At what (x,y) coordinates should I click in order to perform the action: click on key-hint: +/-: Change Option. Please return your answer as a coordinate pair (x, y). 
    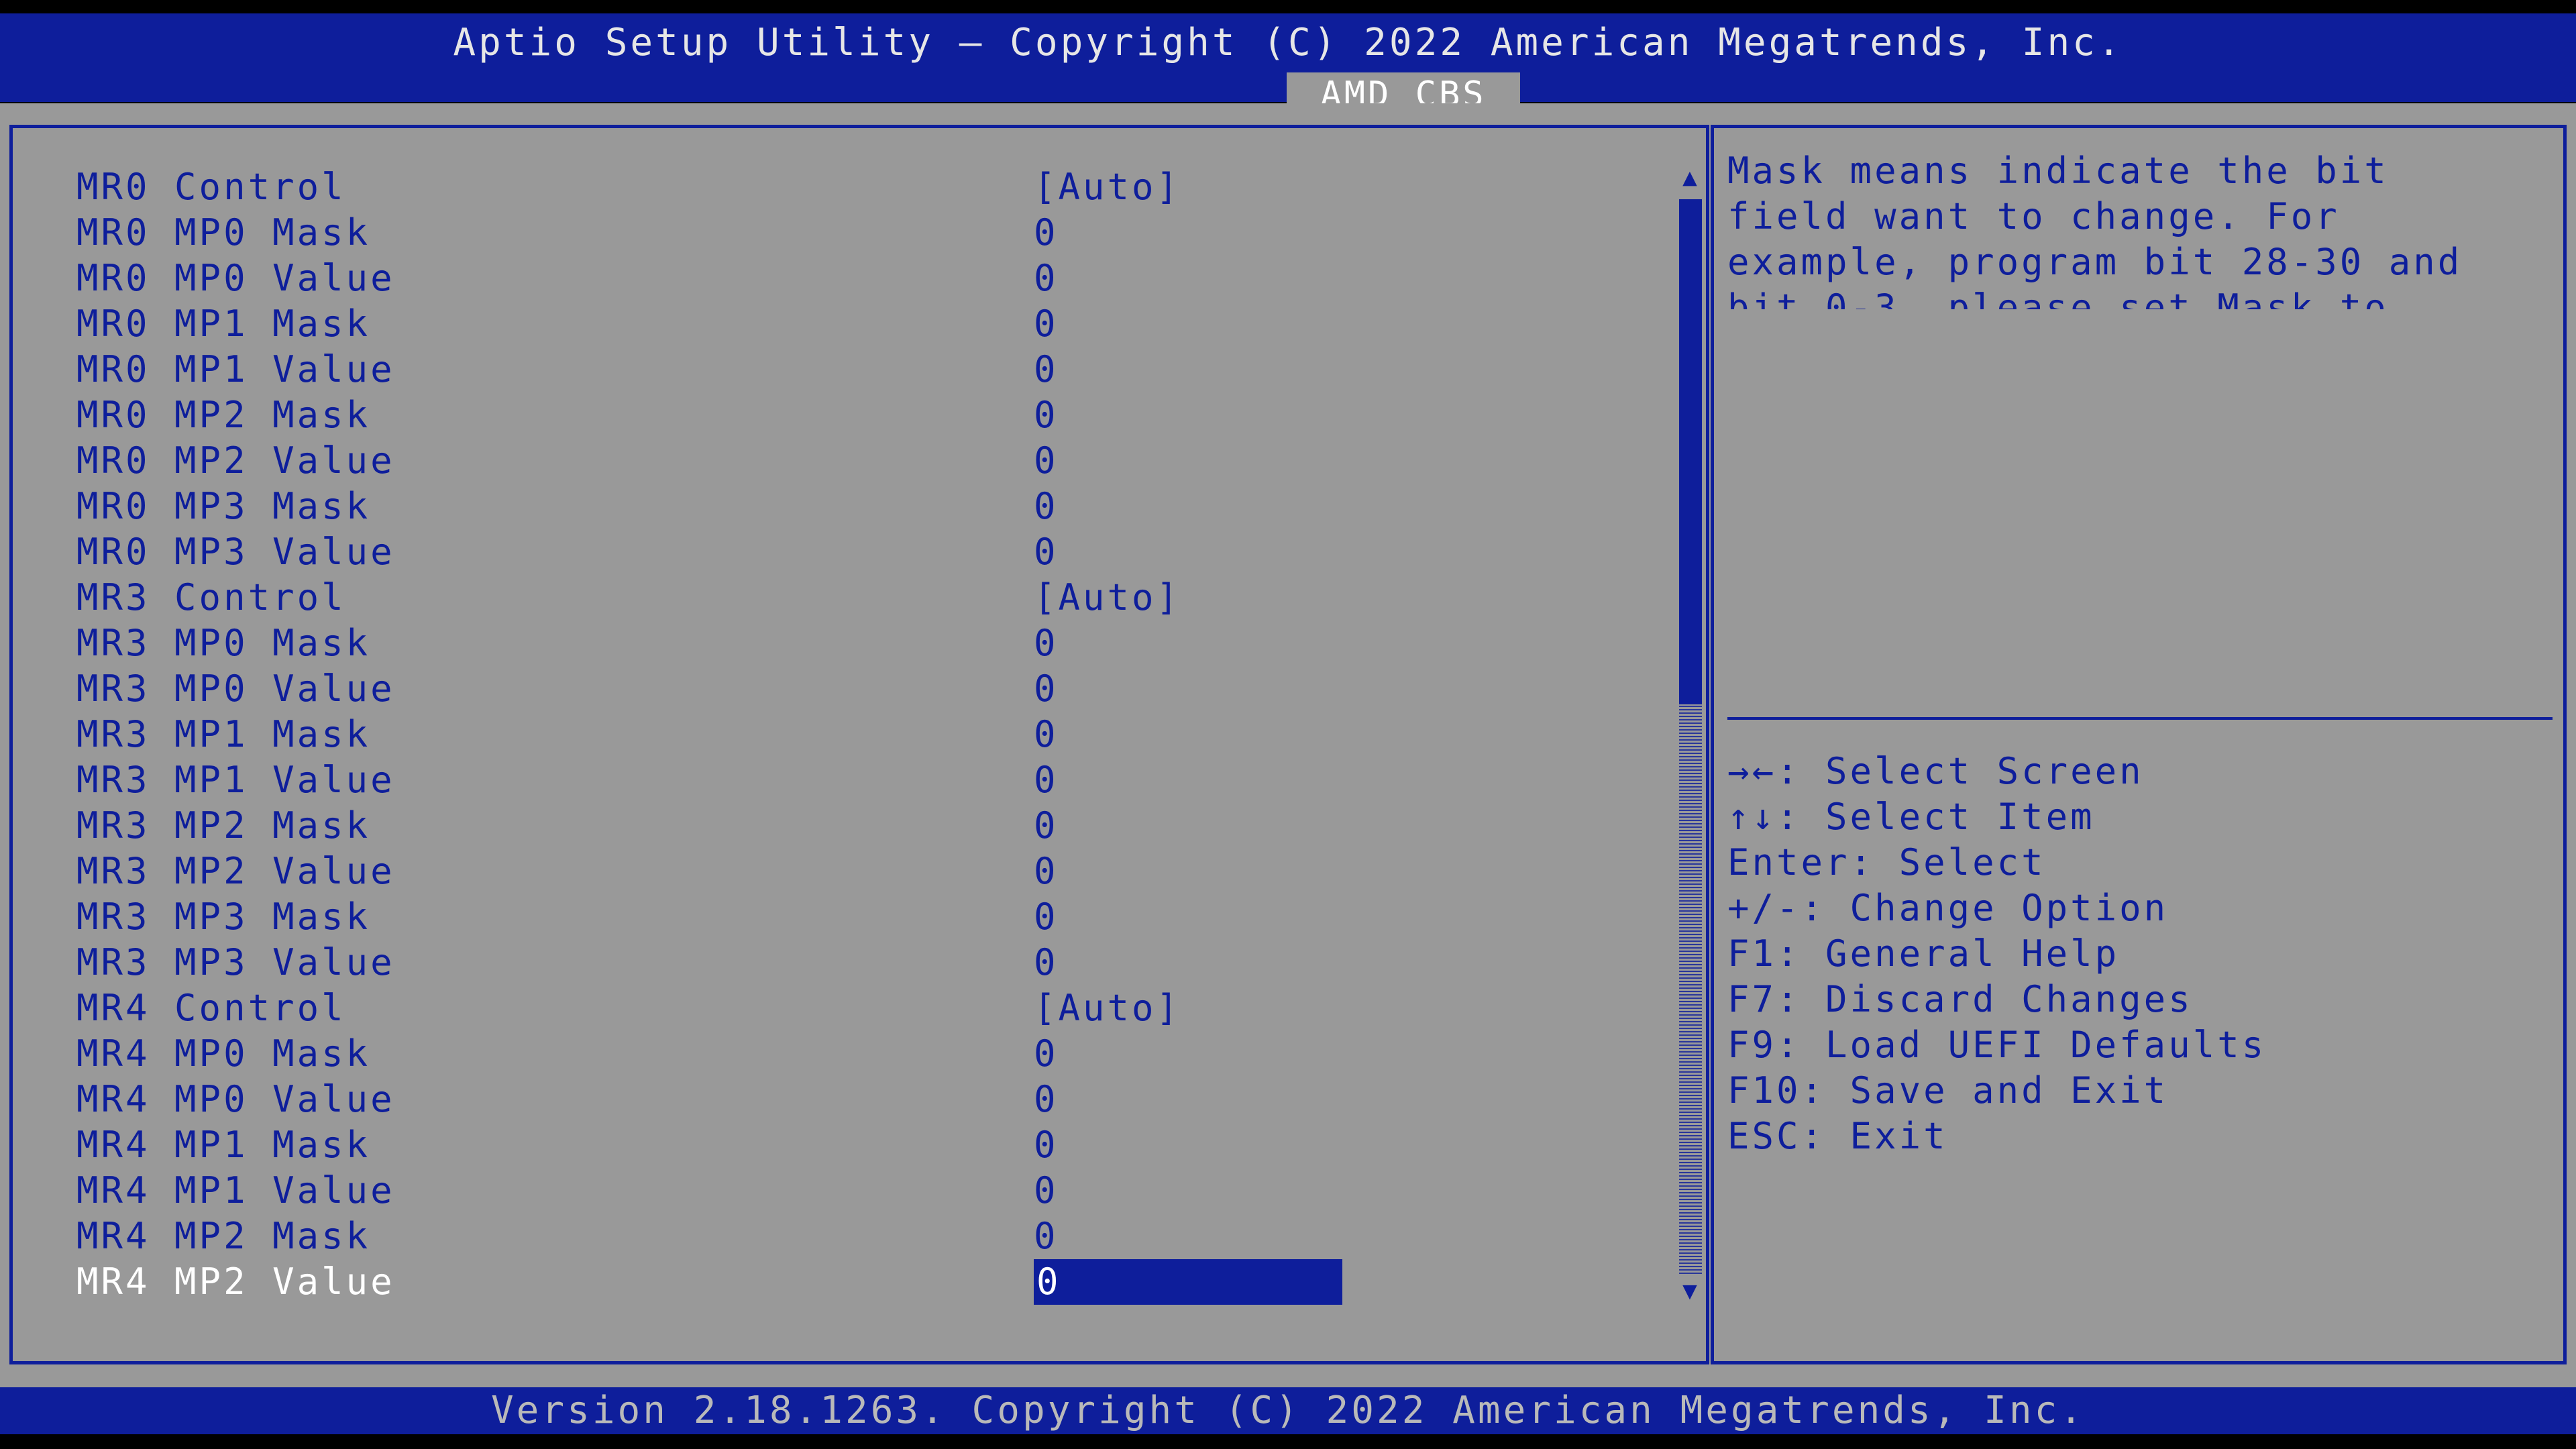
    Looking at the image, I should click on (1948, 908).